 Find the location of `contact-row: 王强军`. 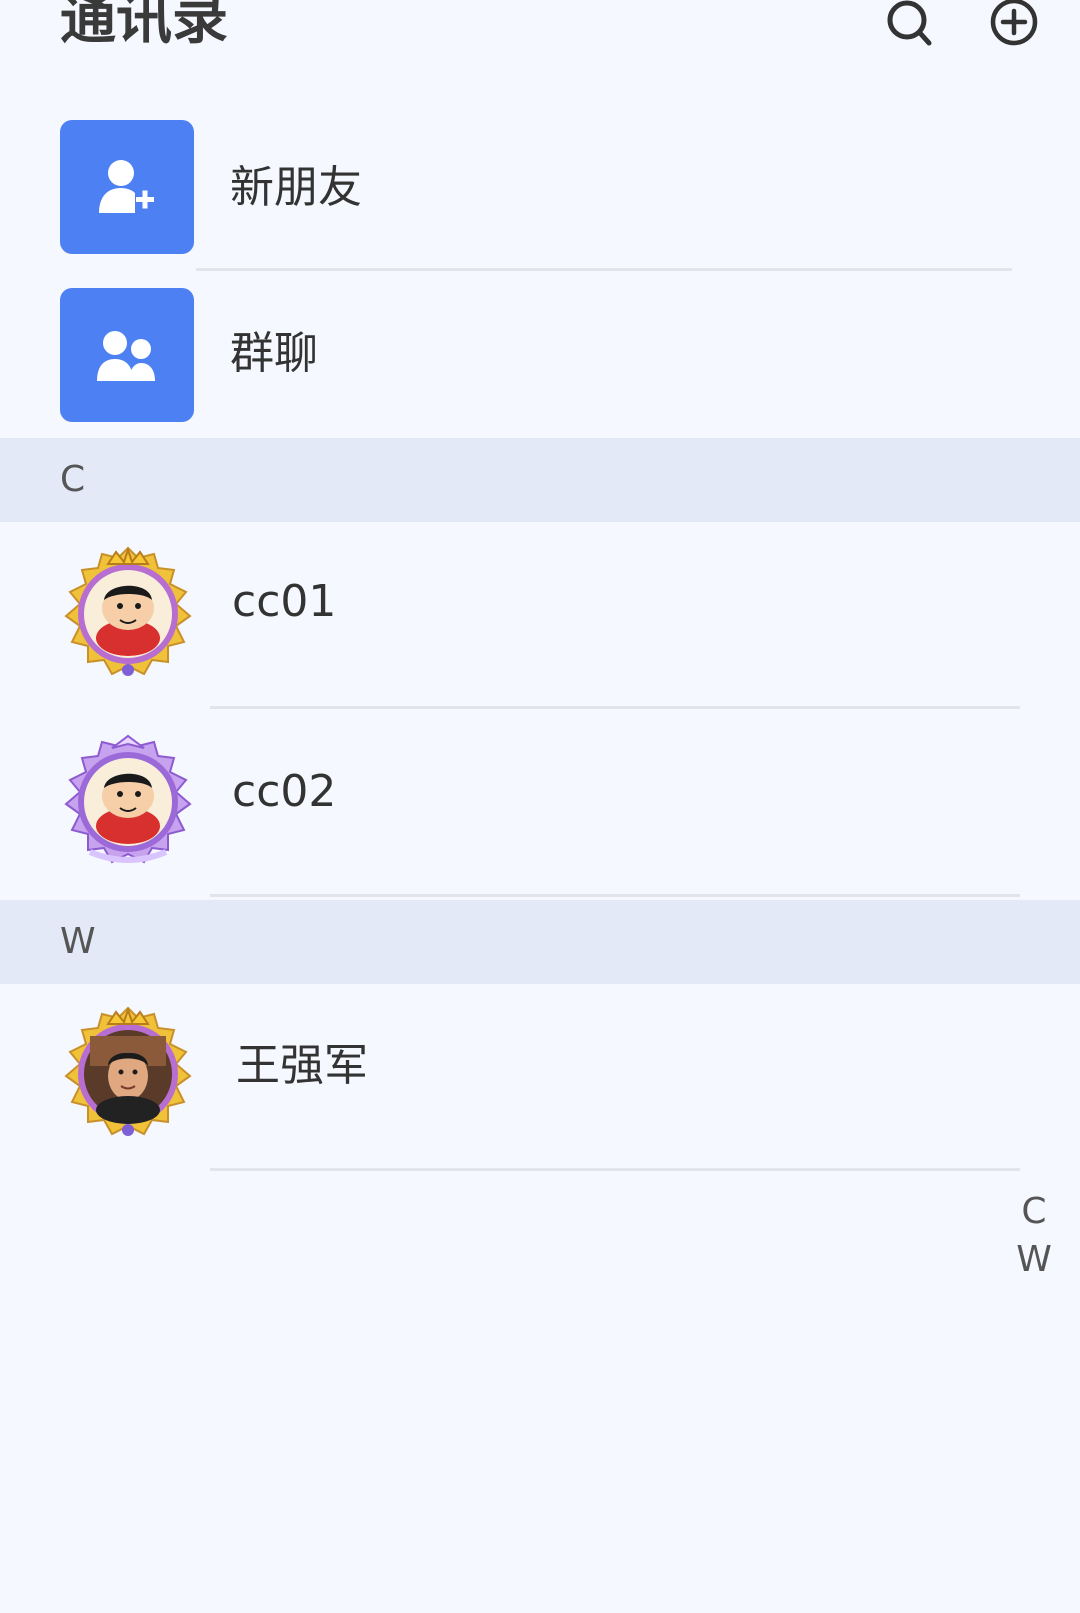

contact-row: 王强军 is located at coordinates (540, 1078).